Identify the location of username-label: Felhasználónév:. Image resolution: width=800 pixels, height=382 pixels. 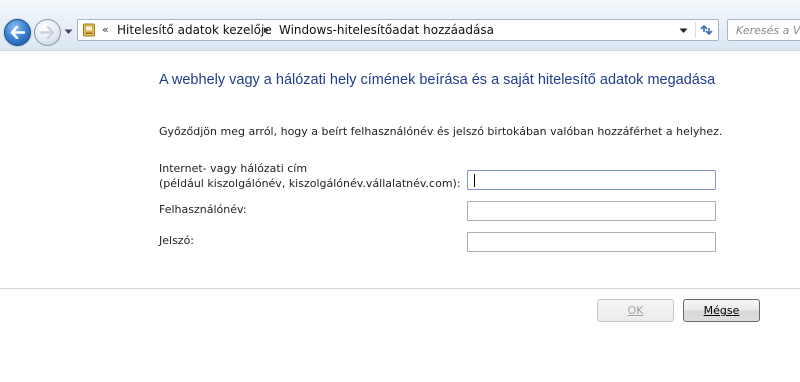
(203, 209).